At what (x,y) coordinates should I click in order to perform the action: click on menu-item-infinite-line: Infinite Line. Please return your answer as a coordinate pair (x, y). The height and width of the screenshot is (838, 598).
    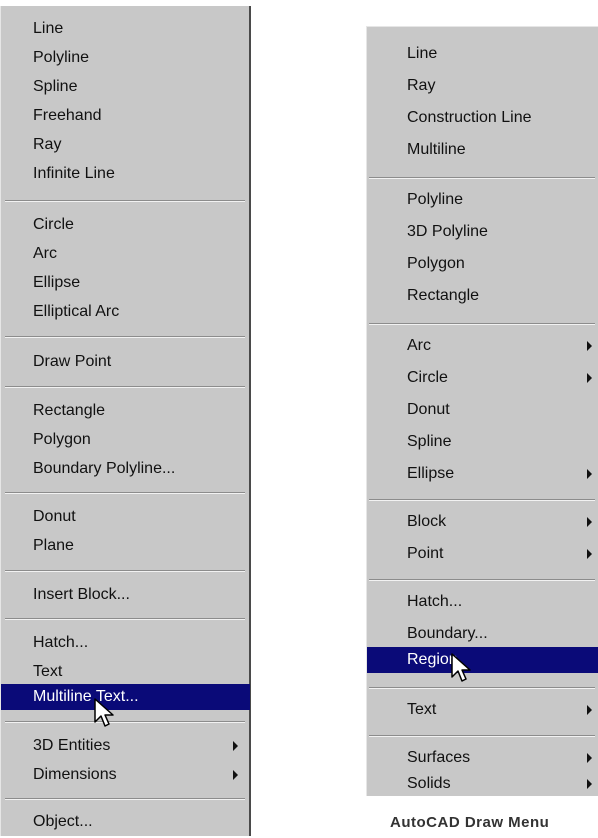
    Looking at the image, I should click on (125, 174).